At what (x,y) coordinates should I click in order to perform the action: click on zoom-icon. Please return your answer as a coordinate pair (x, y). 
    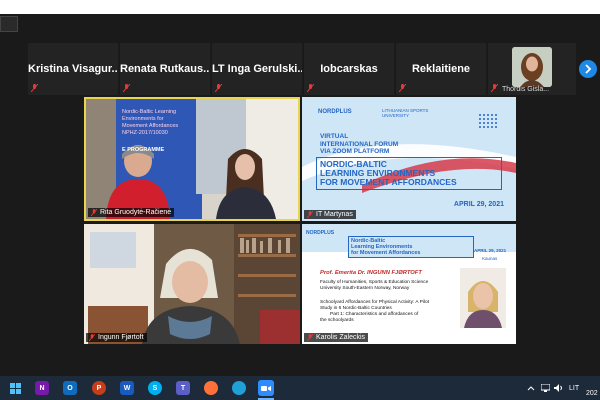
    Looking at the image, I should click on (266, 388).